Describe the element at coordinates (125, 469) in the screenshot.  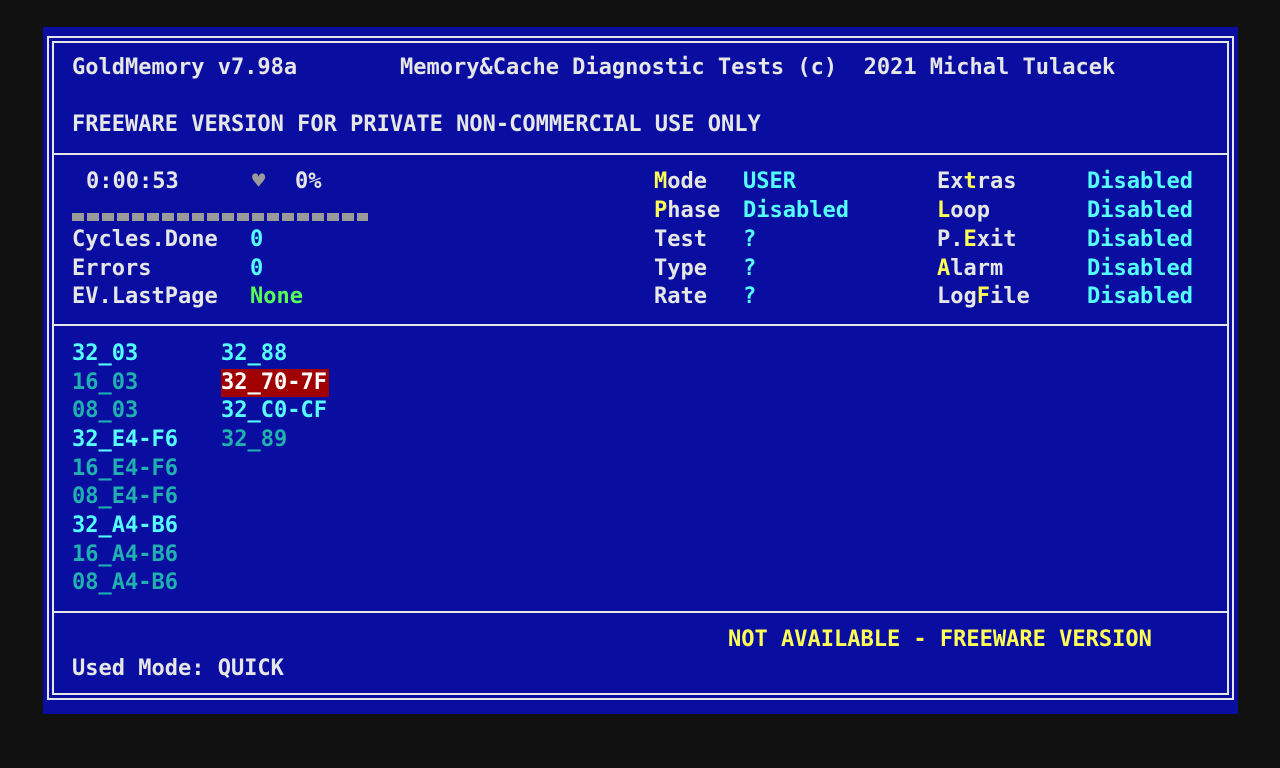
I see `test-item: 16_E4-F6` at that location.